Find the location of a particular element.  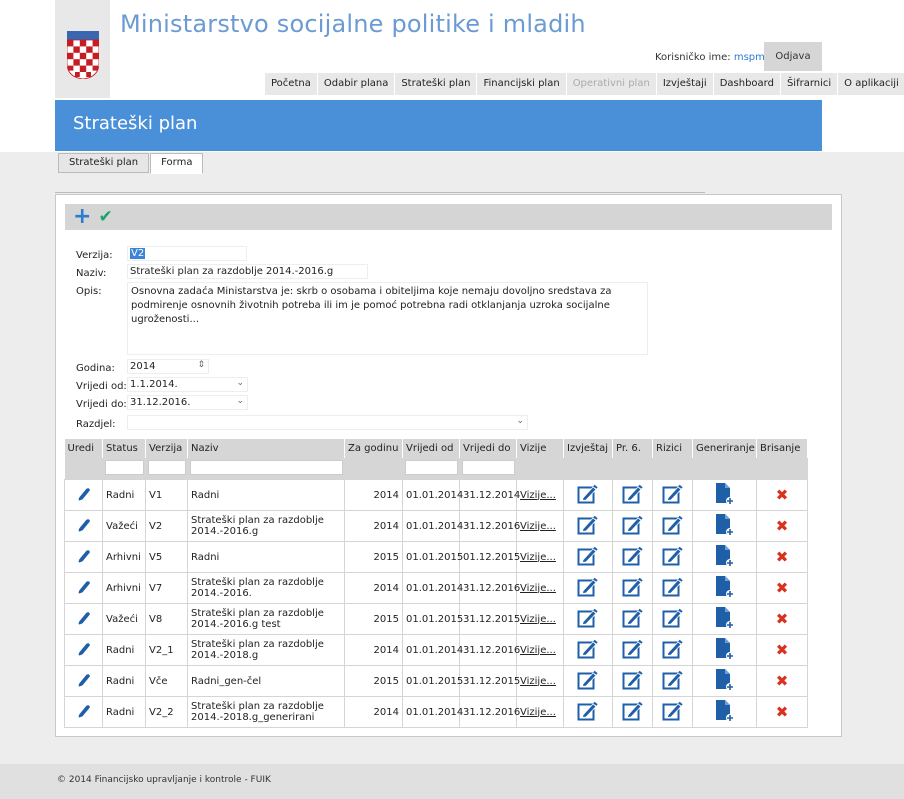

verzija-filter is located at coordinates (166, 467).